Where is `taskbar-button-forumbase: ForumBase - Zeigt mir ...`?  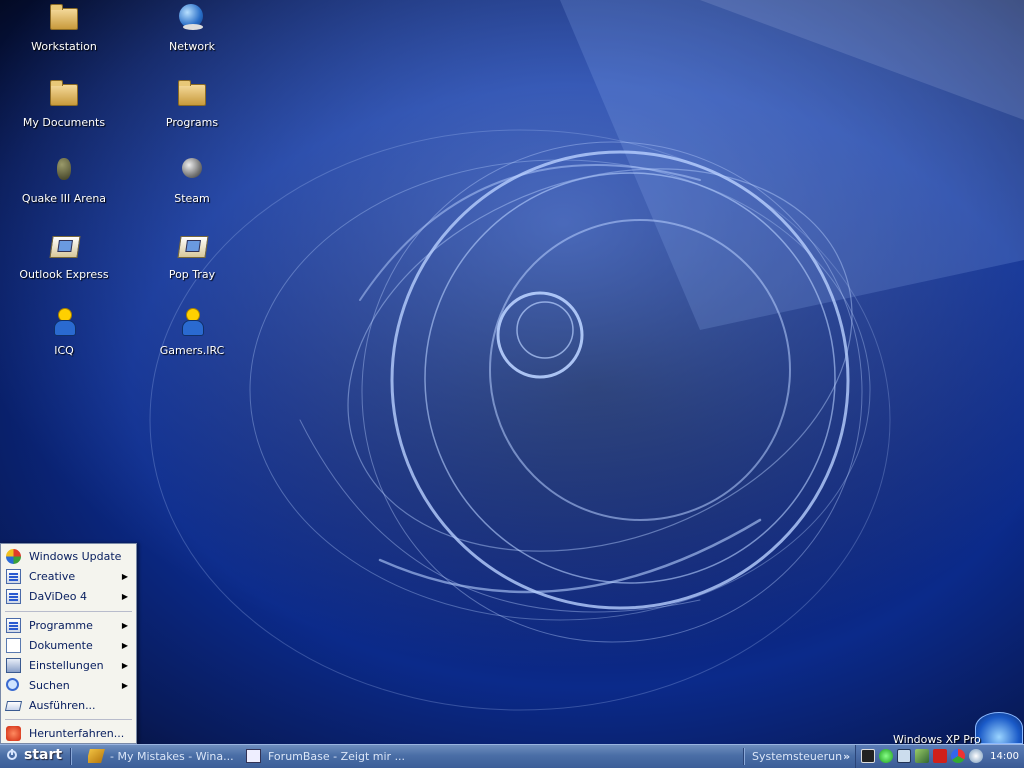
taskbar-button-forumbase: ForumBase - Zeigt mir ... is located at coordinates (326, 756).